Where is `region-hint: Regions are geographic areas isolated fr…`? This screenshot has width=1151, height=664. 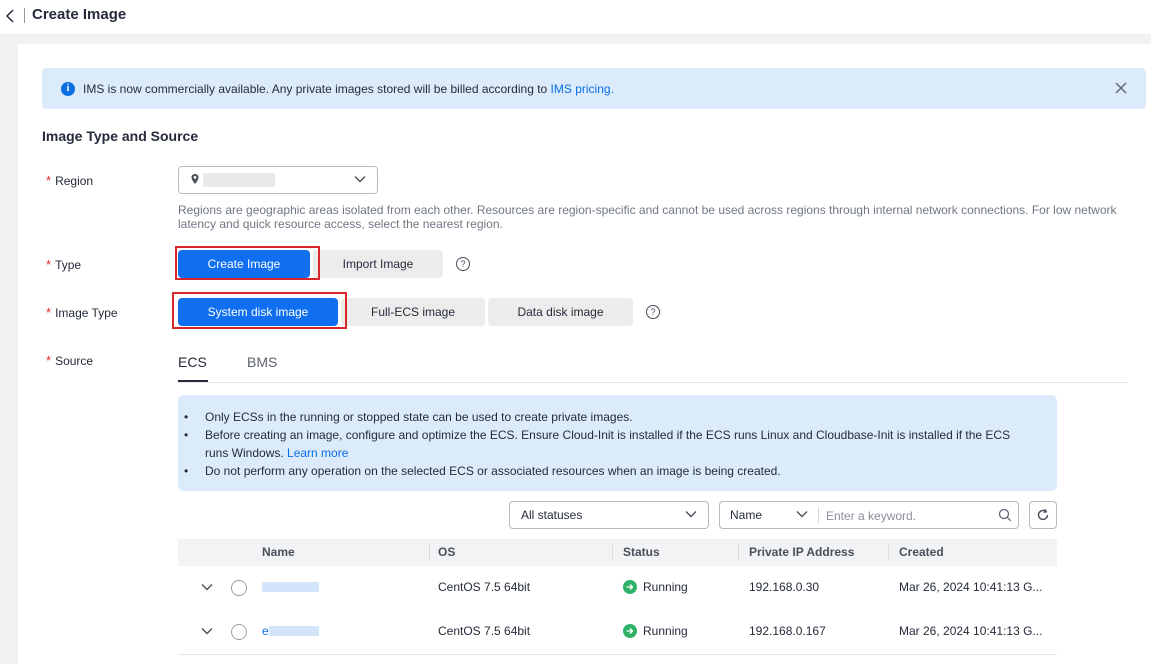
region-hint: Regions are geographic areas isolated fr… is located at coordinates (647, 217).